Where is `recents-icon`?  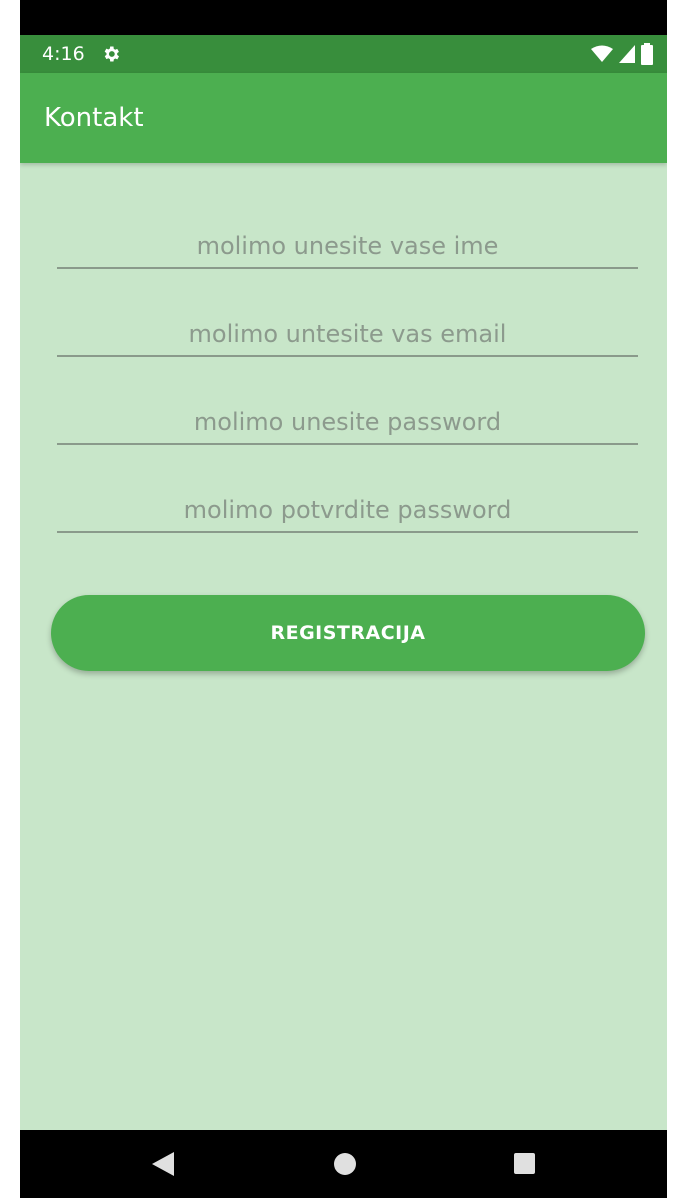
recents-icon is located at coordinates (524, 1163).